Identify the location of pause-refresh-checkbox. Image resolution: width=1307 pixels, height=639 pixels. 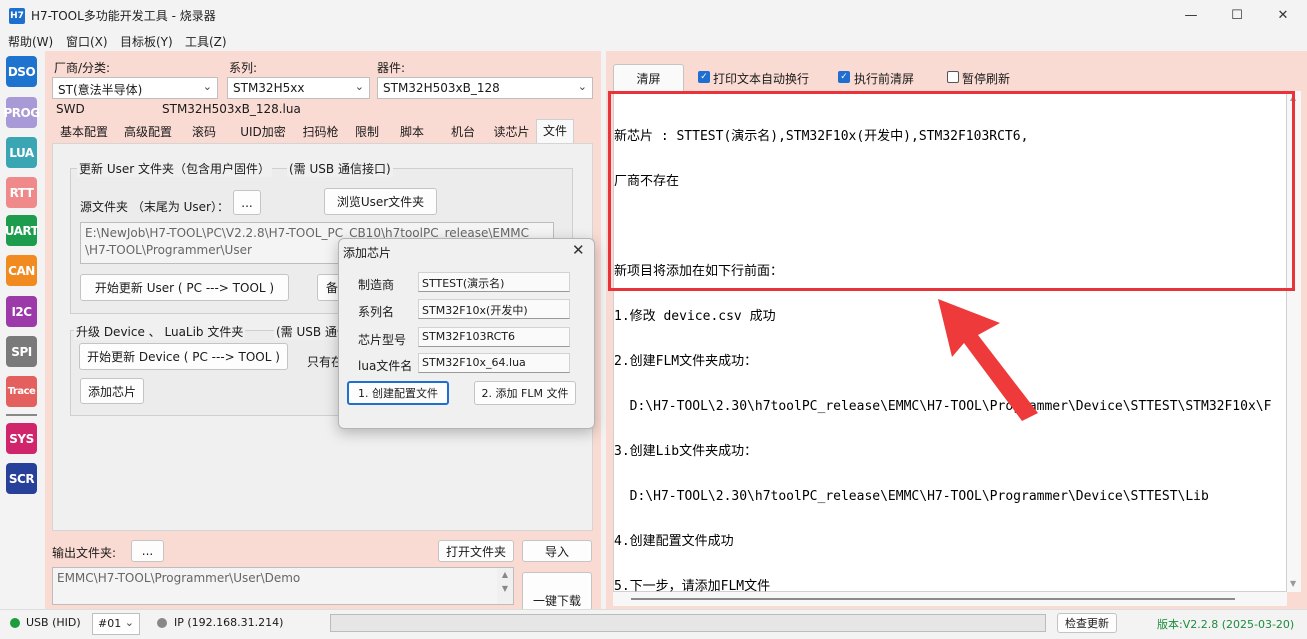
(953, 77).